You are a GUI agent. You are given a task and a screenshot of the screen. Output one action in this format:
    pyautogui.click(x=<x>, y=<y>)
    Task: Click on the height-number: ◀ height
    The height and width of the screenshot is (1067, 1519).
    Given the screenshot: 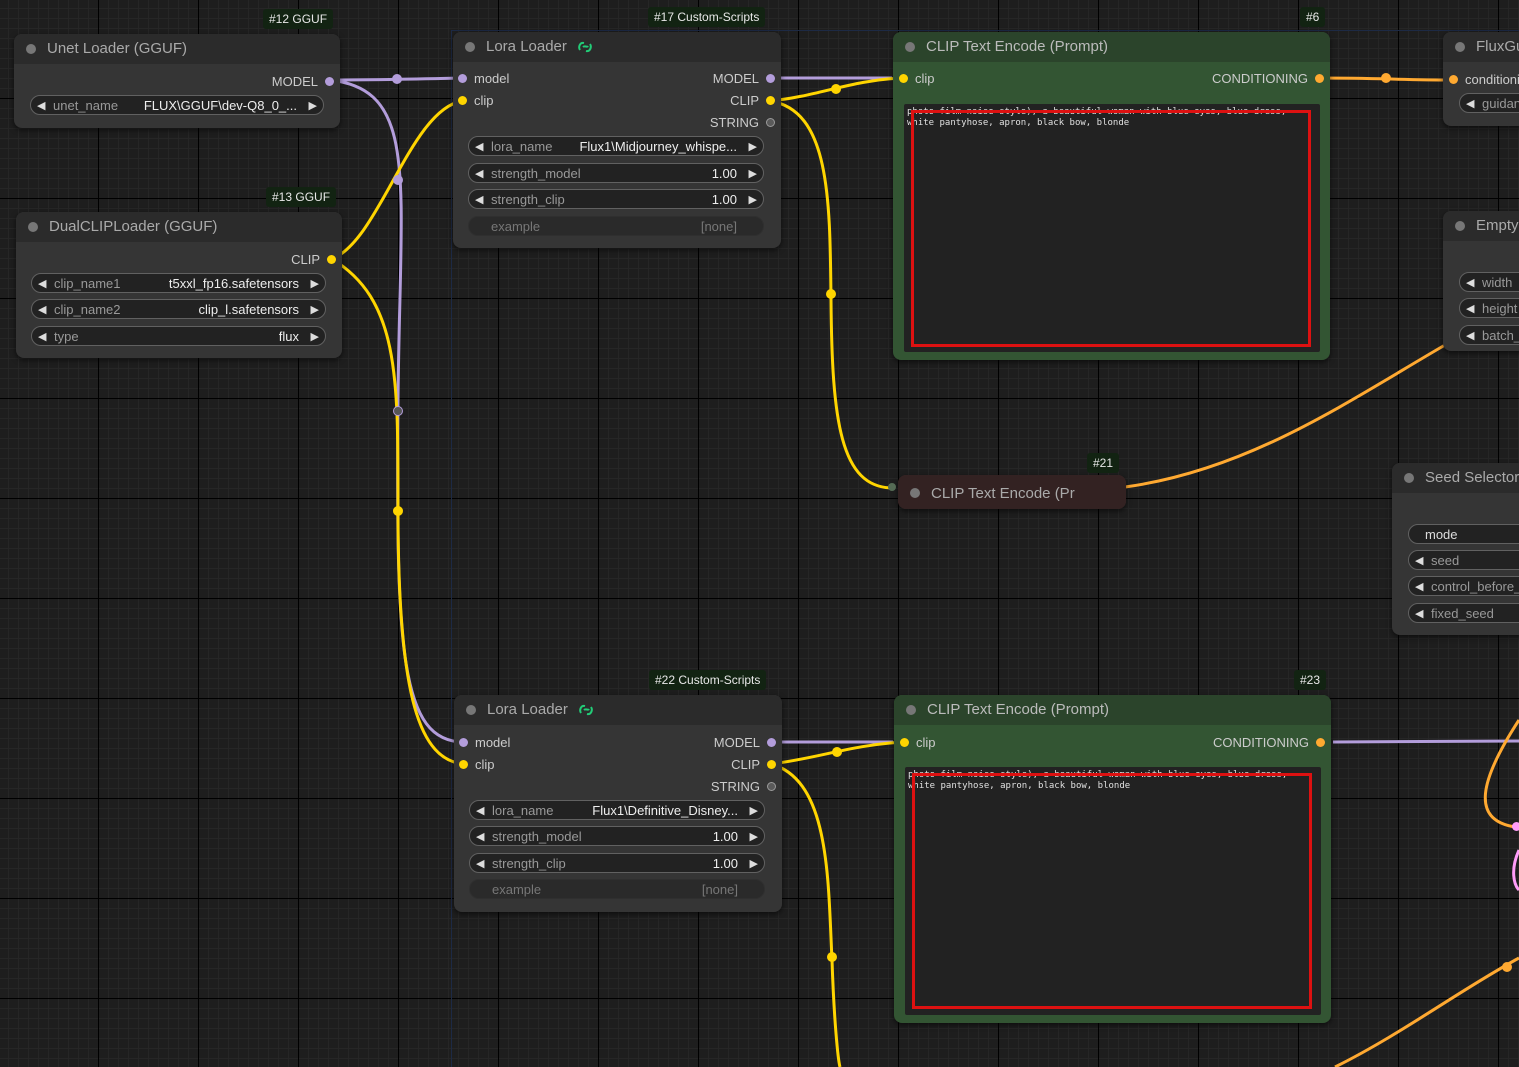 What is the action you would take?
    pyautogui.click(x=1489, y=308)
    